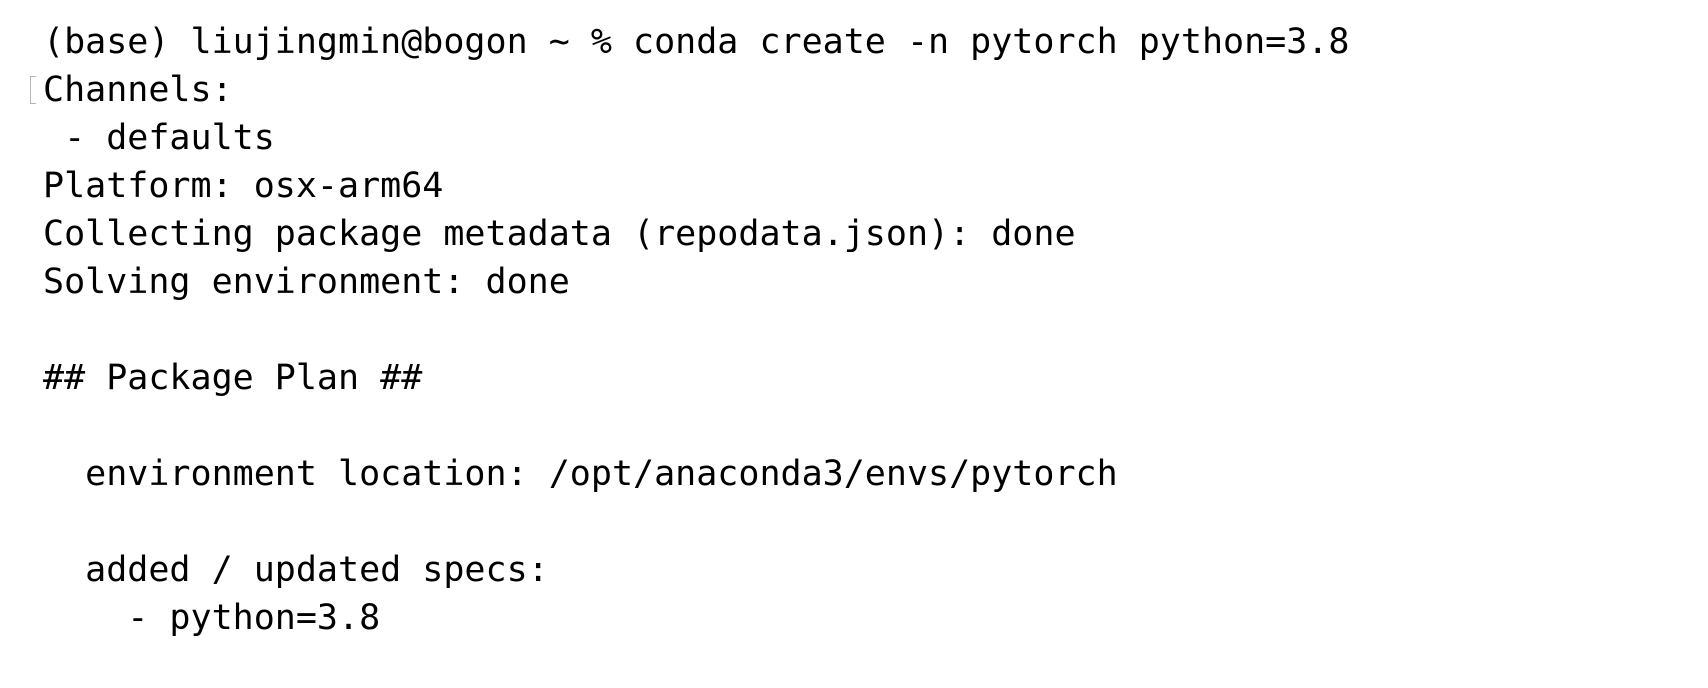  What do you see at coordinates (138, 90) in the screenshot?
I see `output-text: Channels:` at bounding box center [138, 90].